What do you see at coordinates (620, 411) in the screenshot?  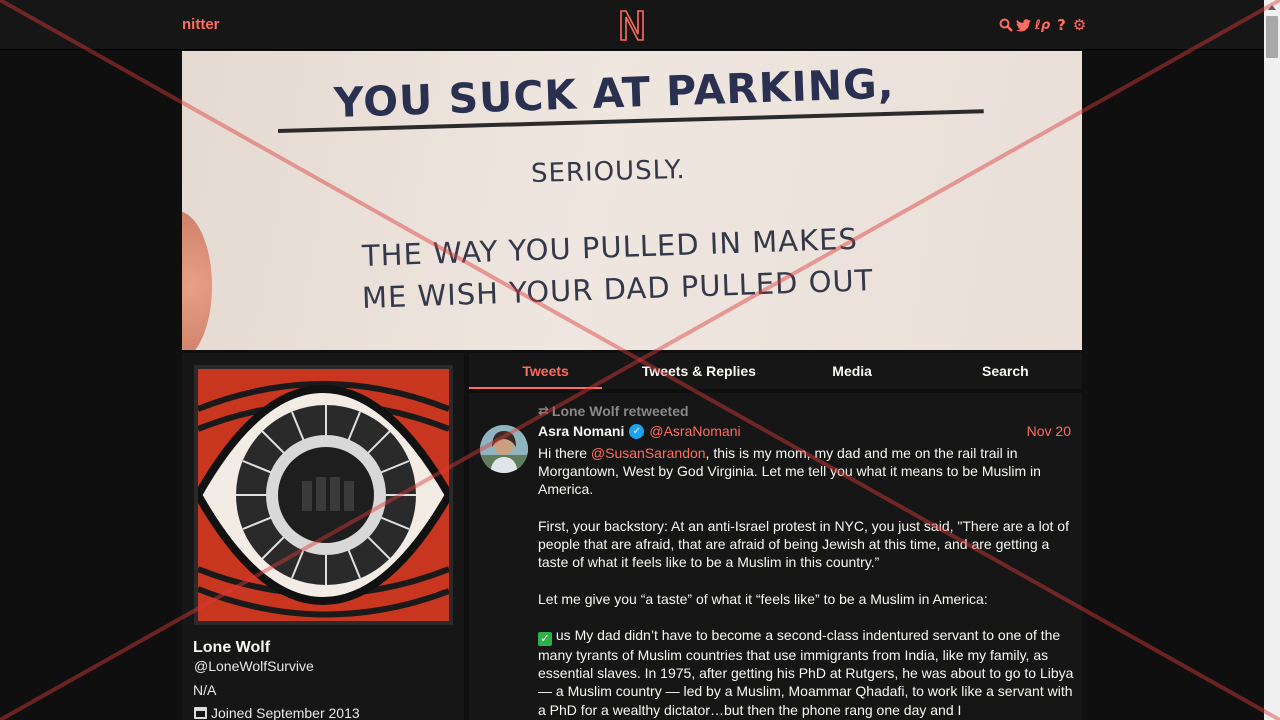 I see `retweet-label: Lone Wolf retweeted` at bounding box center [620, 411].